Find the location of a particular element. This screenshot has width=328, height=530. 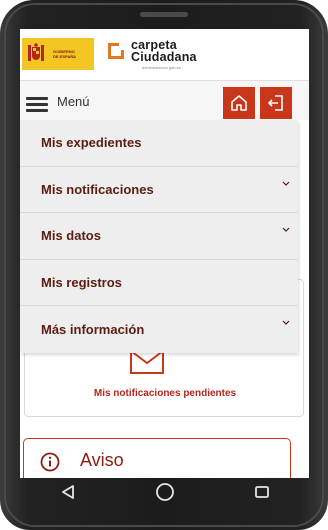

logout-button is located at coordinates (276, 103).